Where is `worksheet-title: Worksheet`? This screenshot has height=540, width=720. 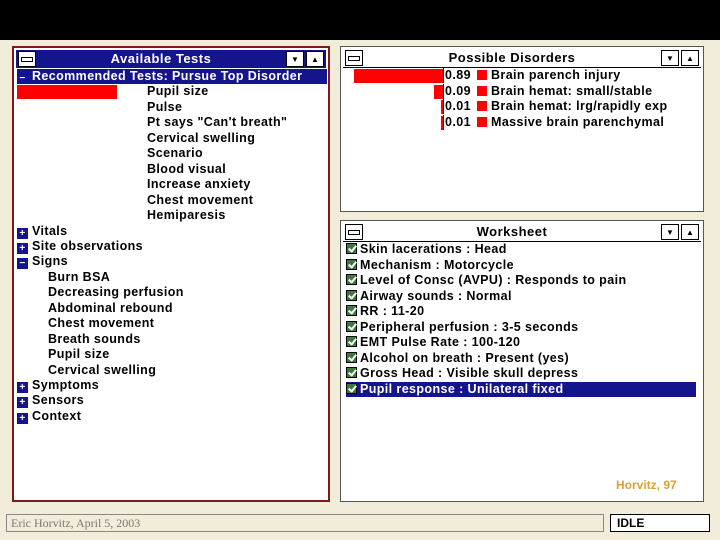
worksheet-title: Worksheet is located at coordinates (512, 231).